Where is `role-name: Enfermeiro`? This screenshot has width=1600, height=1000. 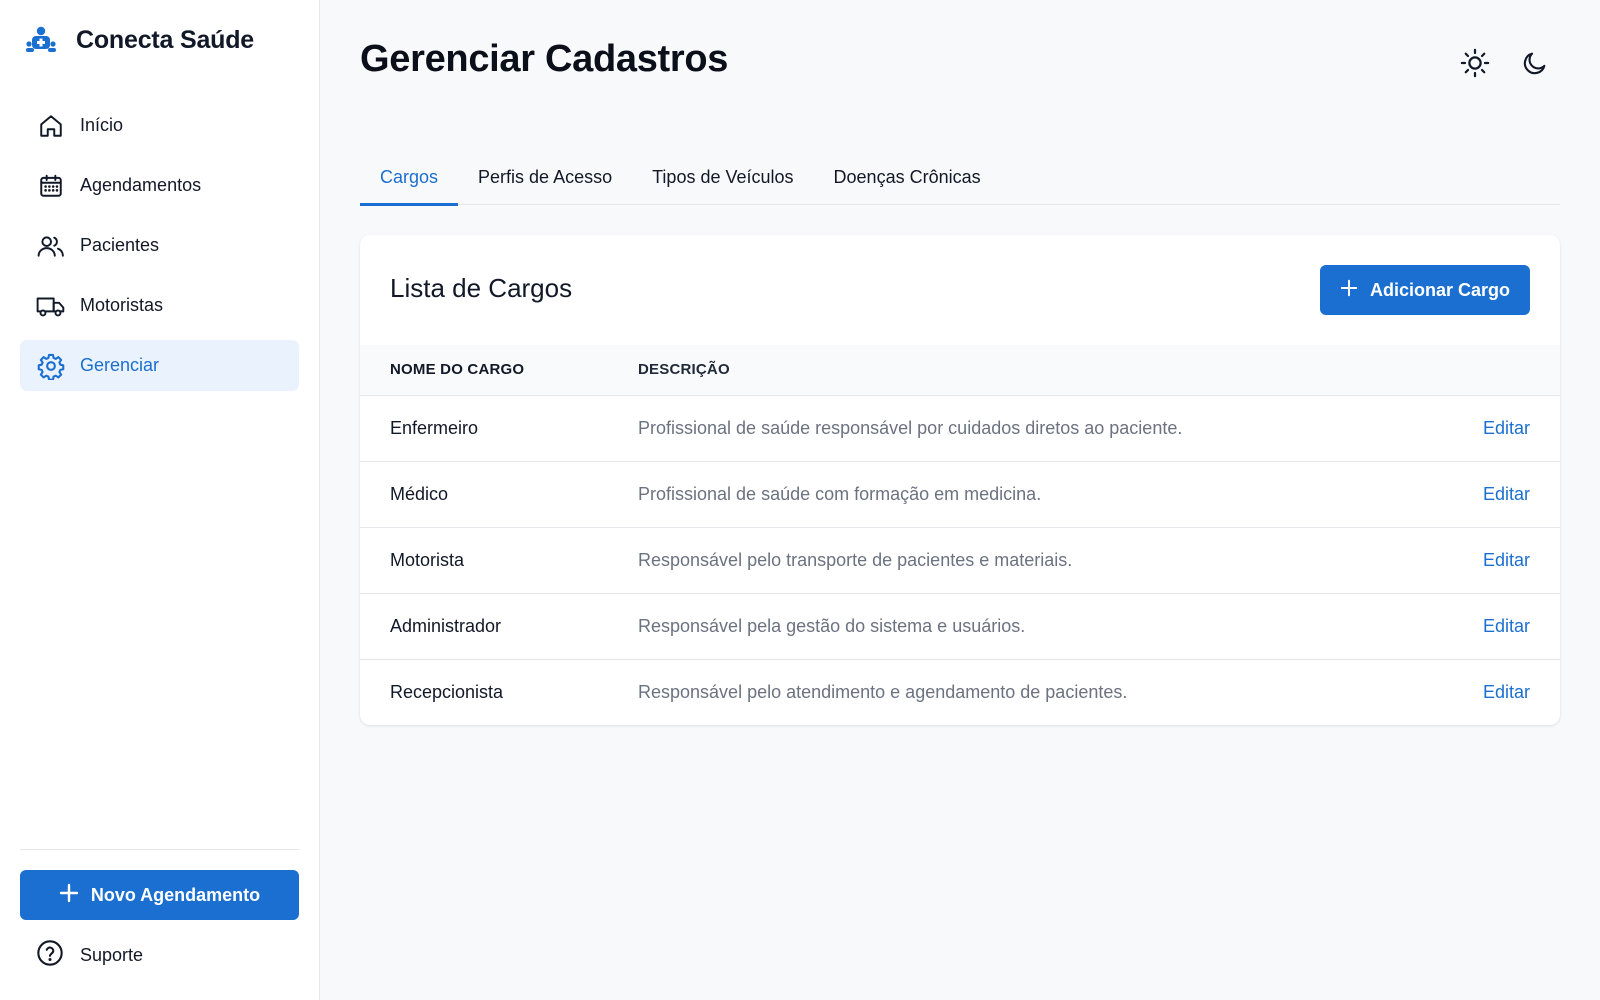
role-name: Enfermeiro is located at coordinates (434, 427).